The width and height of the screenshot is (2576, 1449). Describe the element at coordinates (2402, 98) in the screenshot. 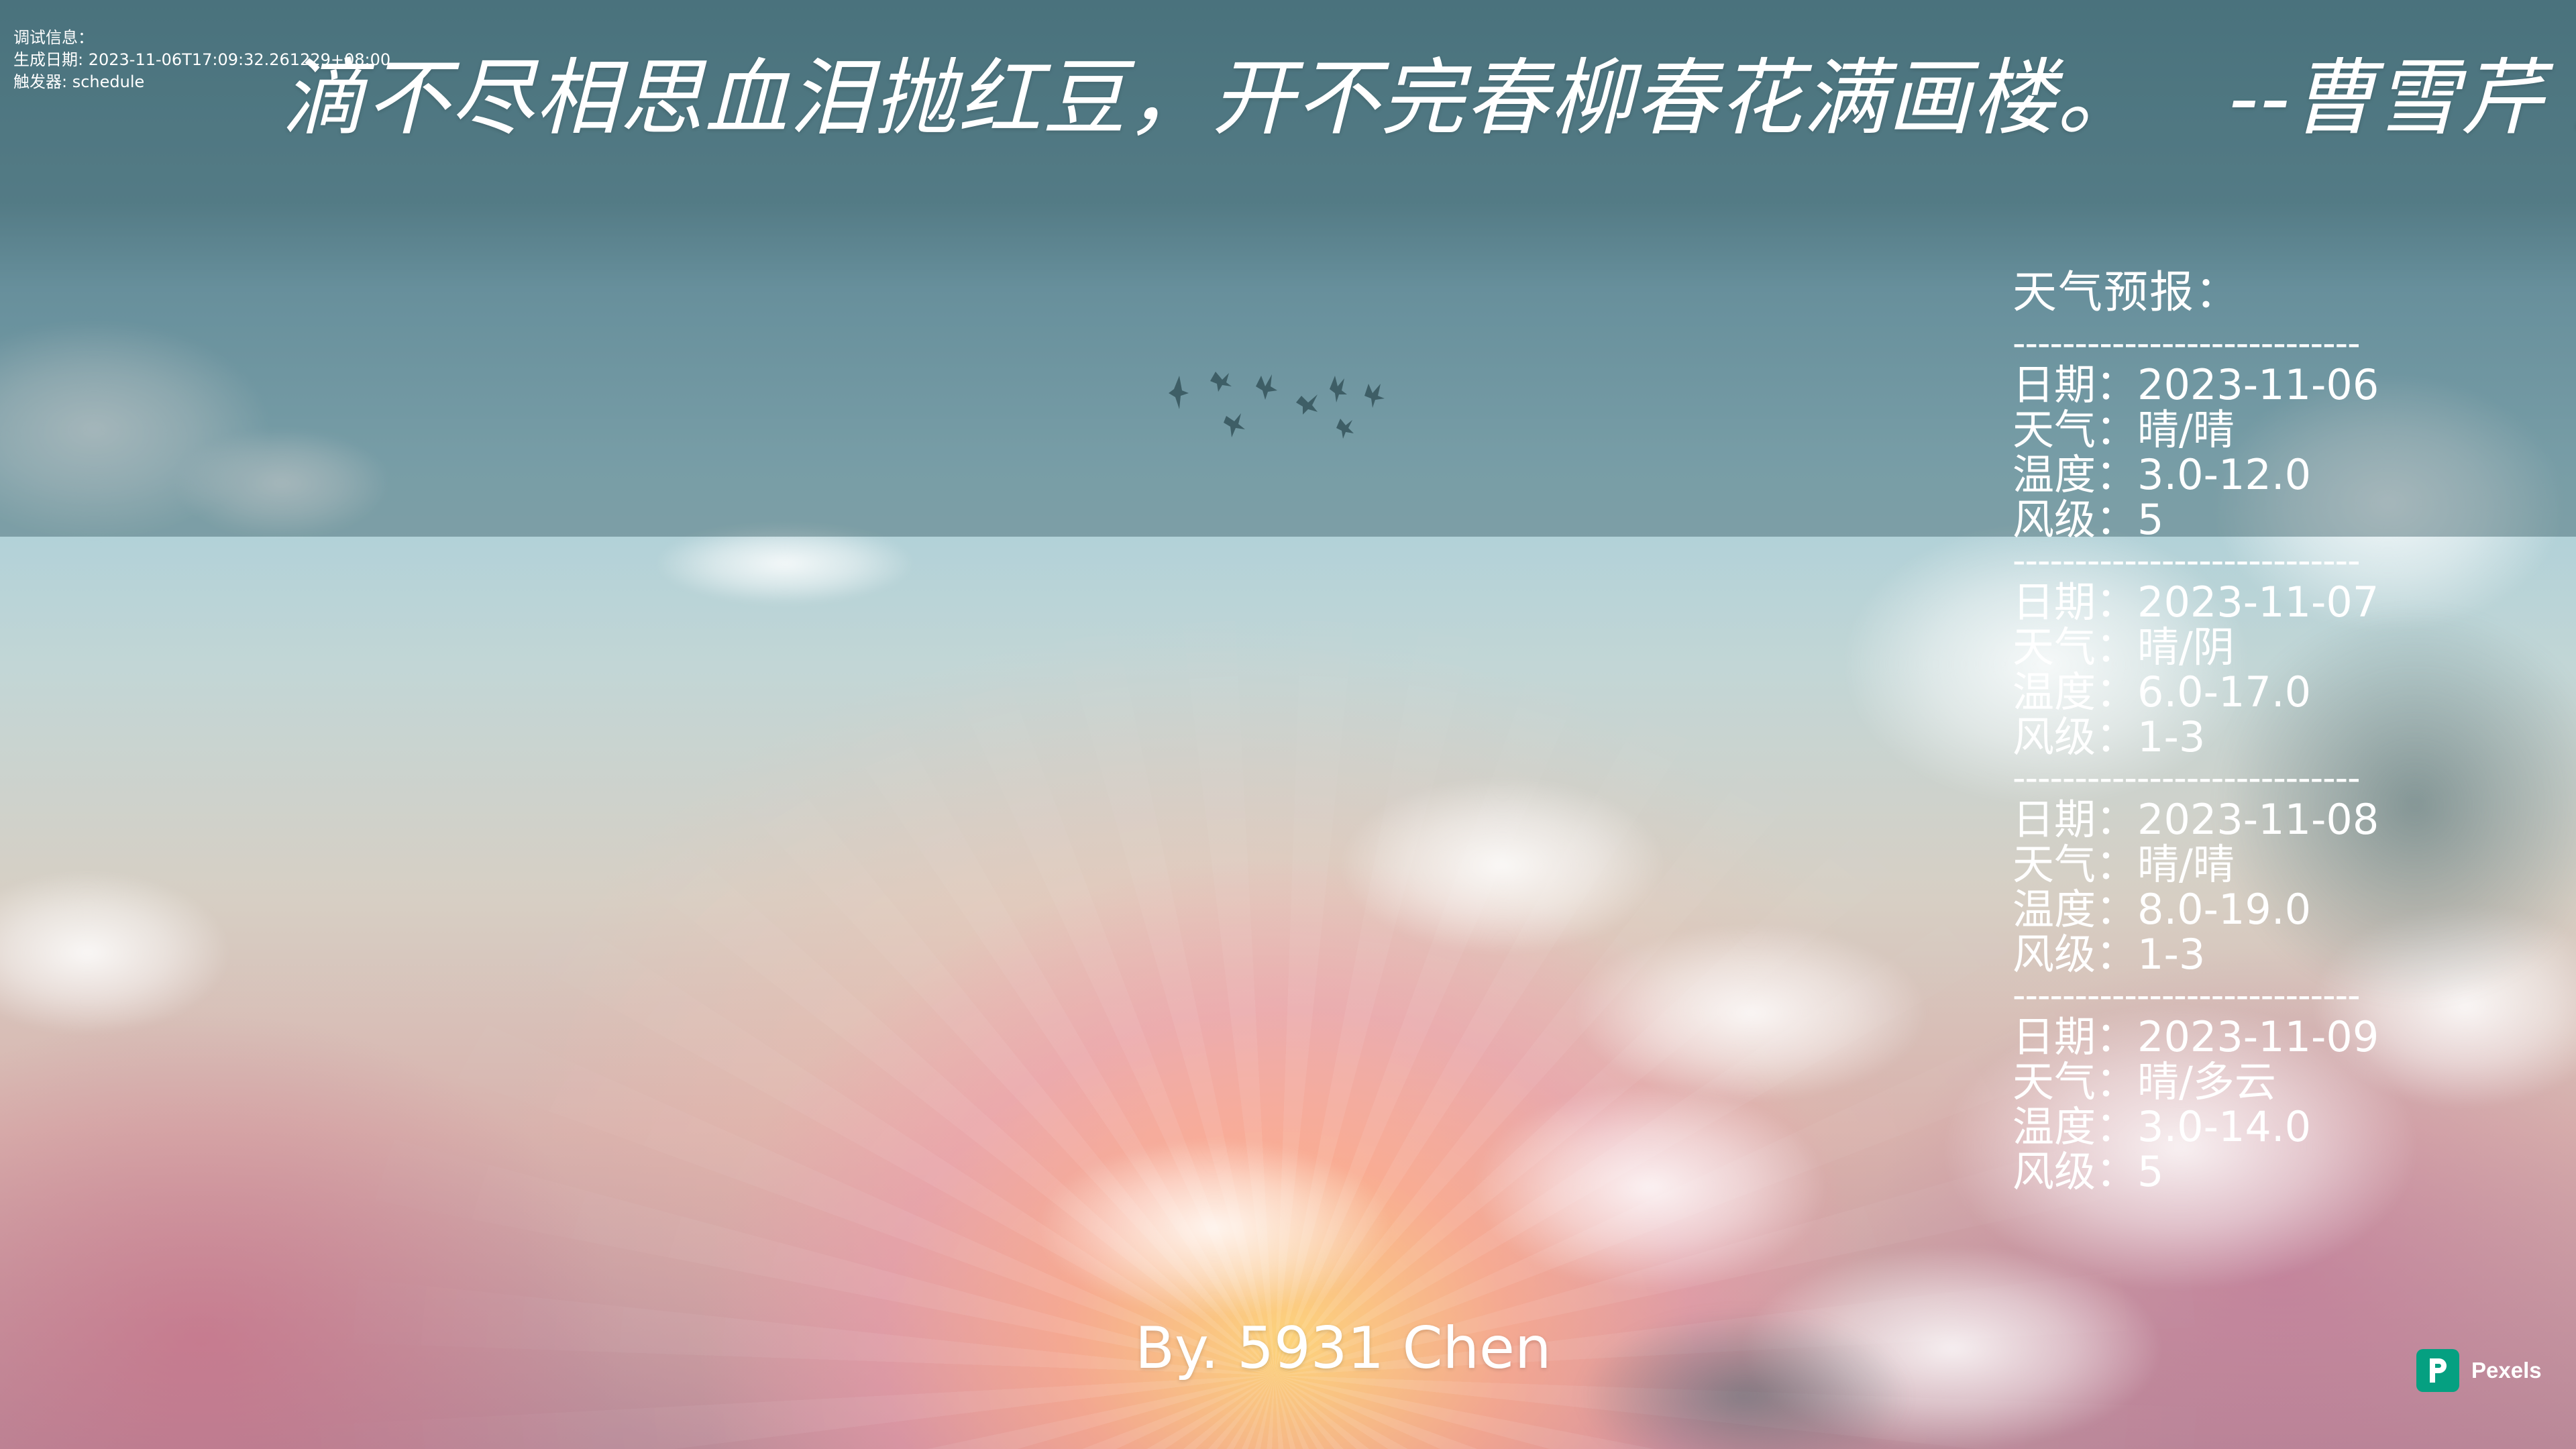

I see `quote-attribution: --曹雪芹 红豆词` at that location.